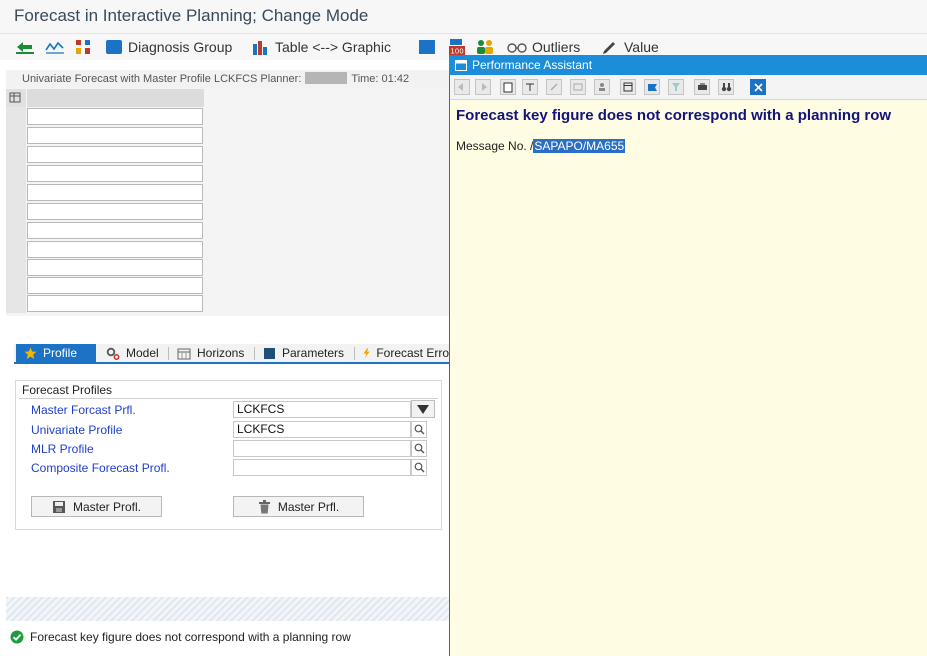 The width and height of the screenshot is (927, 656). What do you see at coordinates (485, 47) in the screenshot?
I see `people-icon` at bounding box center [485, 47].